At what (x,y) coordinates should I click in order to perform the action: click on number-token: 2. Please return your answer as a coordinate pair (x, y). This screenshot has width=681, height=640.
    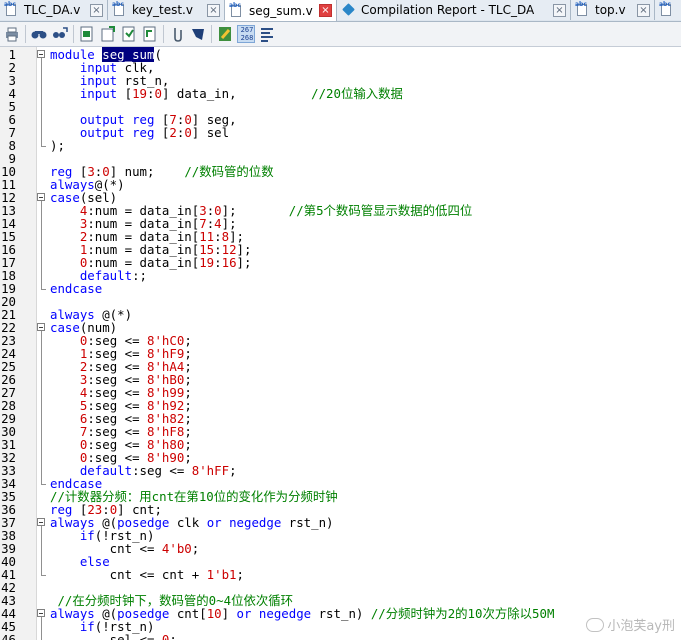
    Looking at the image, I should click on (173, 132).